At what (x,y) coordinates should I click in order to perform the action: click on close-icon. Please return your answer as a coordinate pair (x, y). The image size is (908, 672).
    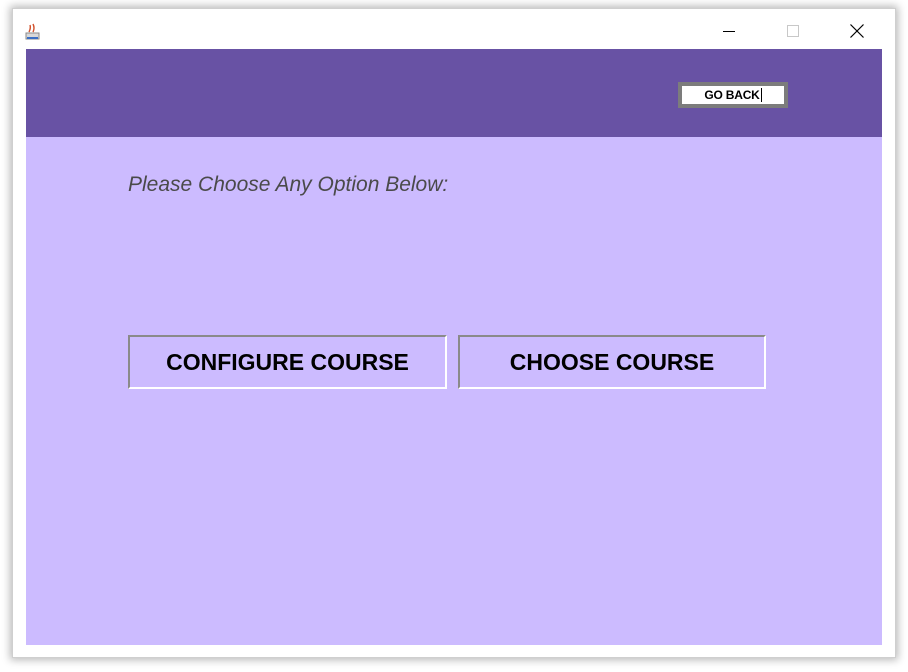
    Looking at the image, I should click on (857, 31).